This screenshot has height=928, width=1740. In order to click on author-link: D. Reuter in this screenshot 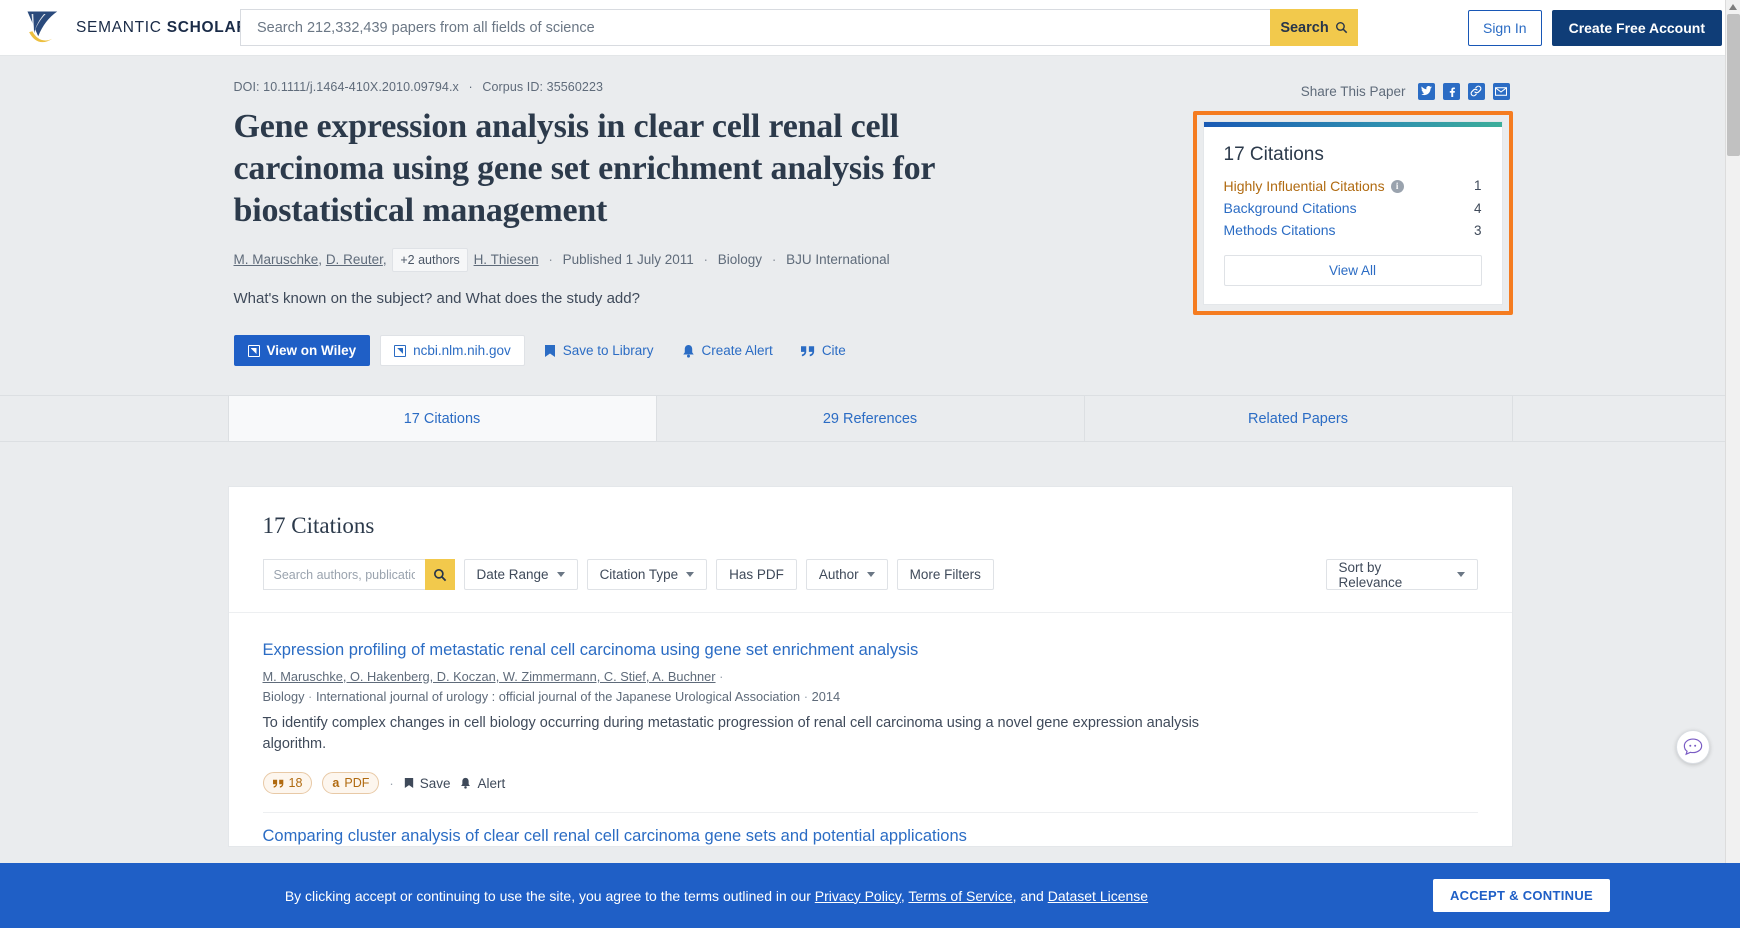, I will do `click(354, 259)`.